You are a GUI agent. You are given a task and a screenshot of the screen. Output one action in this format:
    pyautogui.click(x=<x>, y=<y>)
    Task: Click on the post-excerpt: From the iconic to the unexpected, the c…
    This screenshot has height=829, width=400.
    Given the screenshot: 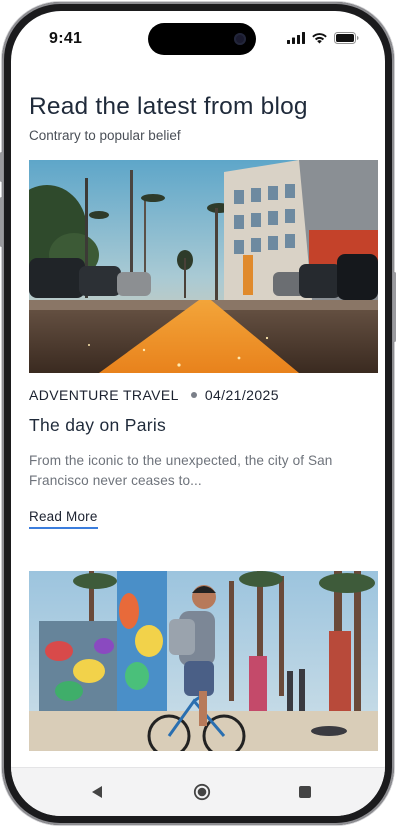 What is the action you would take?
    pyautogui.click(x=181, y=470)
    